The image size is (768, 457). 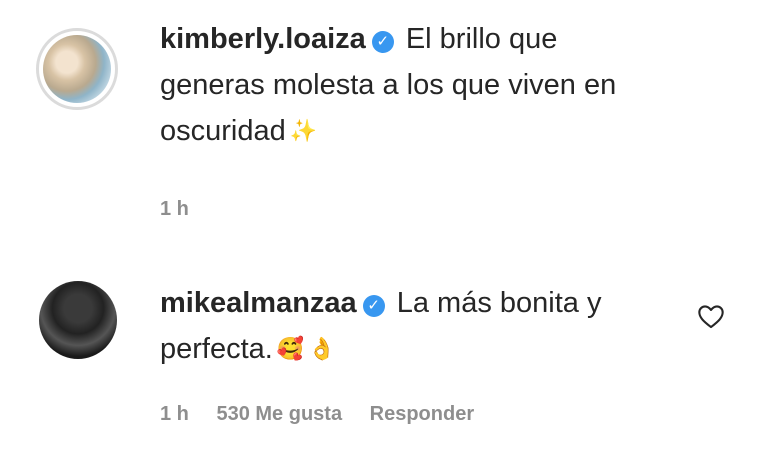 What do you see at coordinates (263, 39) in the screenshot?
I see `username-link: kimberly.loaiza` at bounding box center [263, 39].